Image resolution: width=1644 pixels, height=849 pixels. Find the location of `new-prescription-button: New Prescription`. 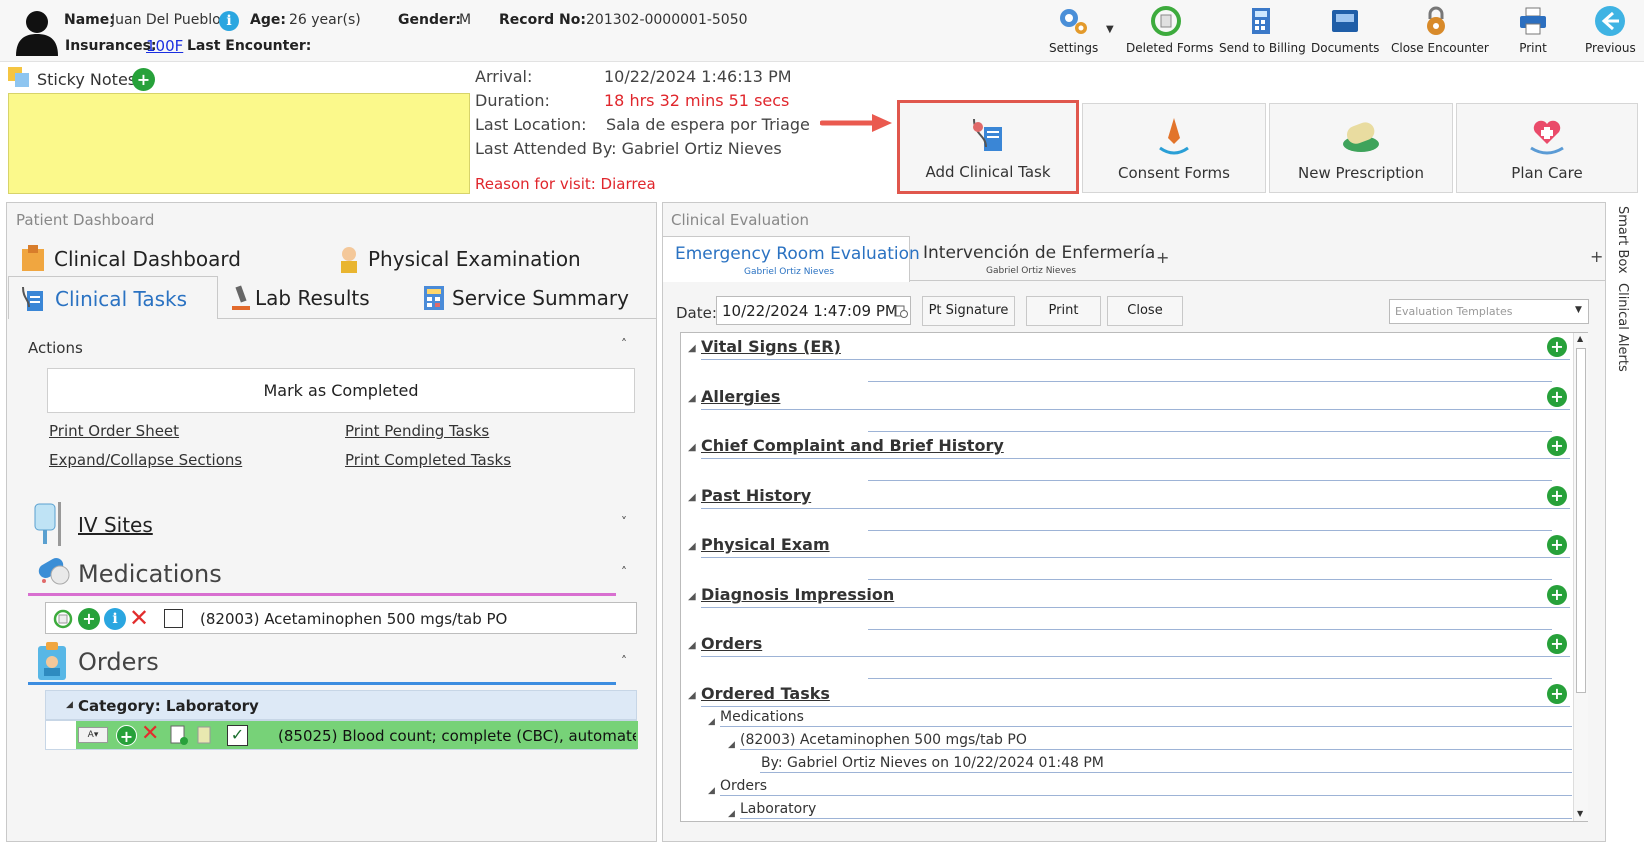

new-prescription-button: New Prescription is located at coordinates (1361, 148).